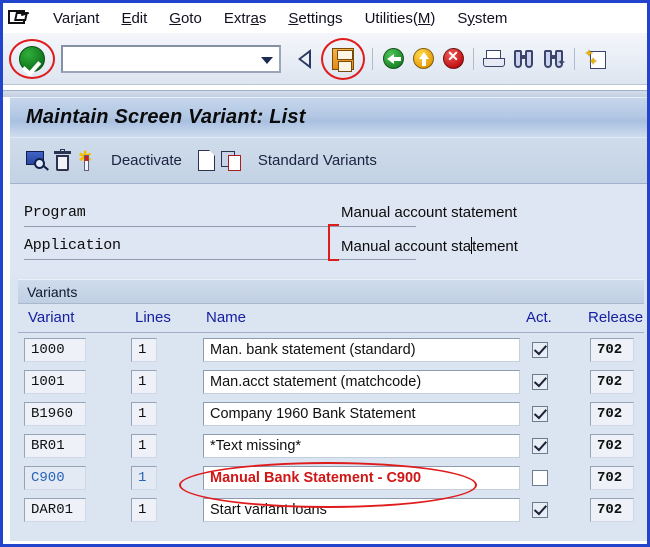 The height and width of the screenshot is (547, 650). I want to click on menu-item-goto: Goto, so click(185, 18).